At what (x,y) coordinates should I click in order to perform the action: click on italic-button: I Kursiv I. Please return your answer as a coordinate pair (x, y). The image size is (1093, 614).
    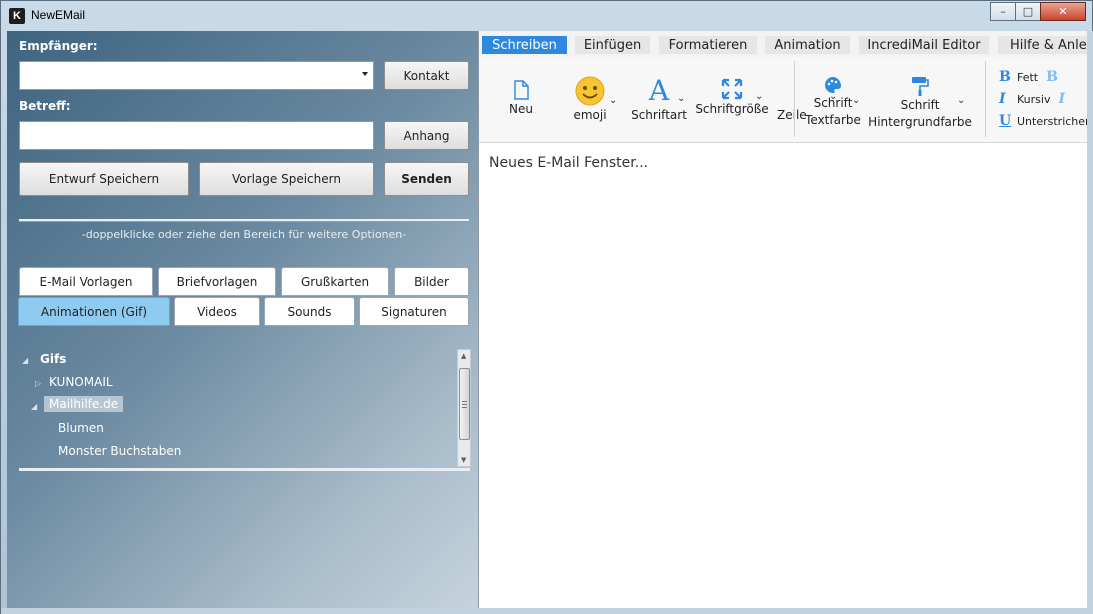
    Looking at the image, I should click on (1032, 99).